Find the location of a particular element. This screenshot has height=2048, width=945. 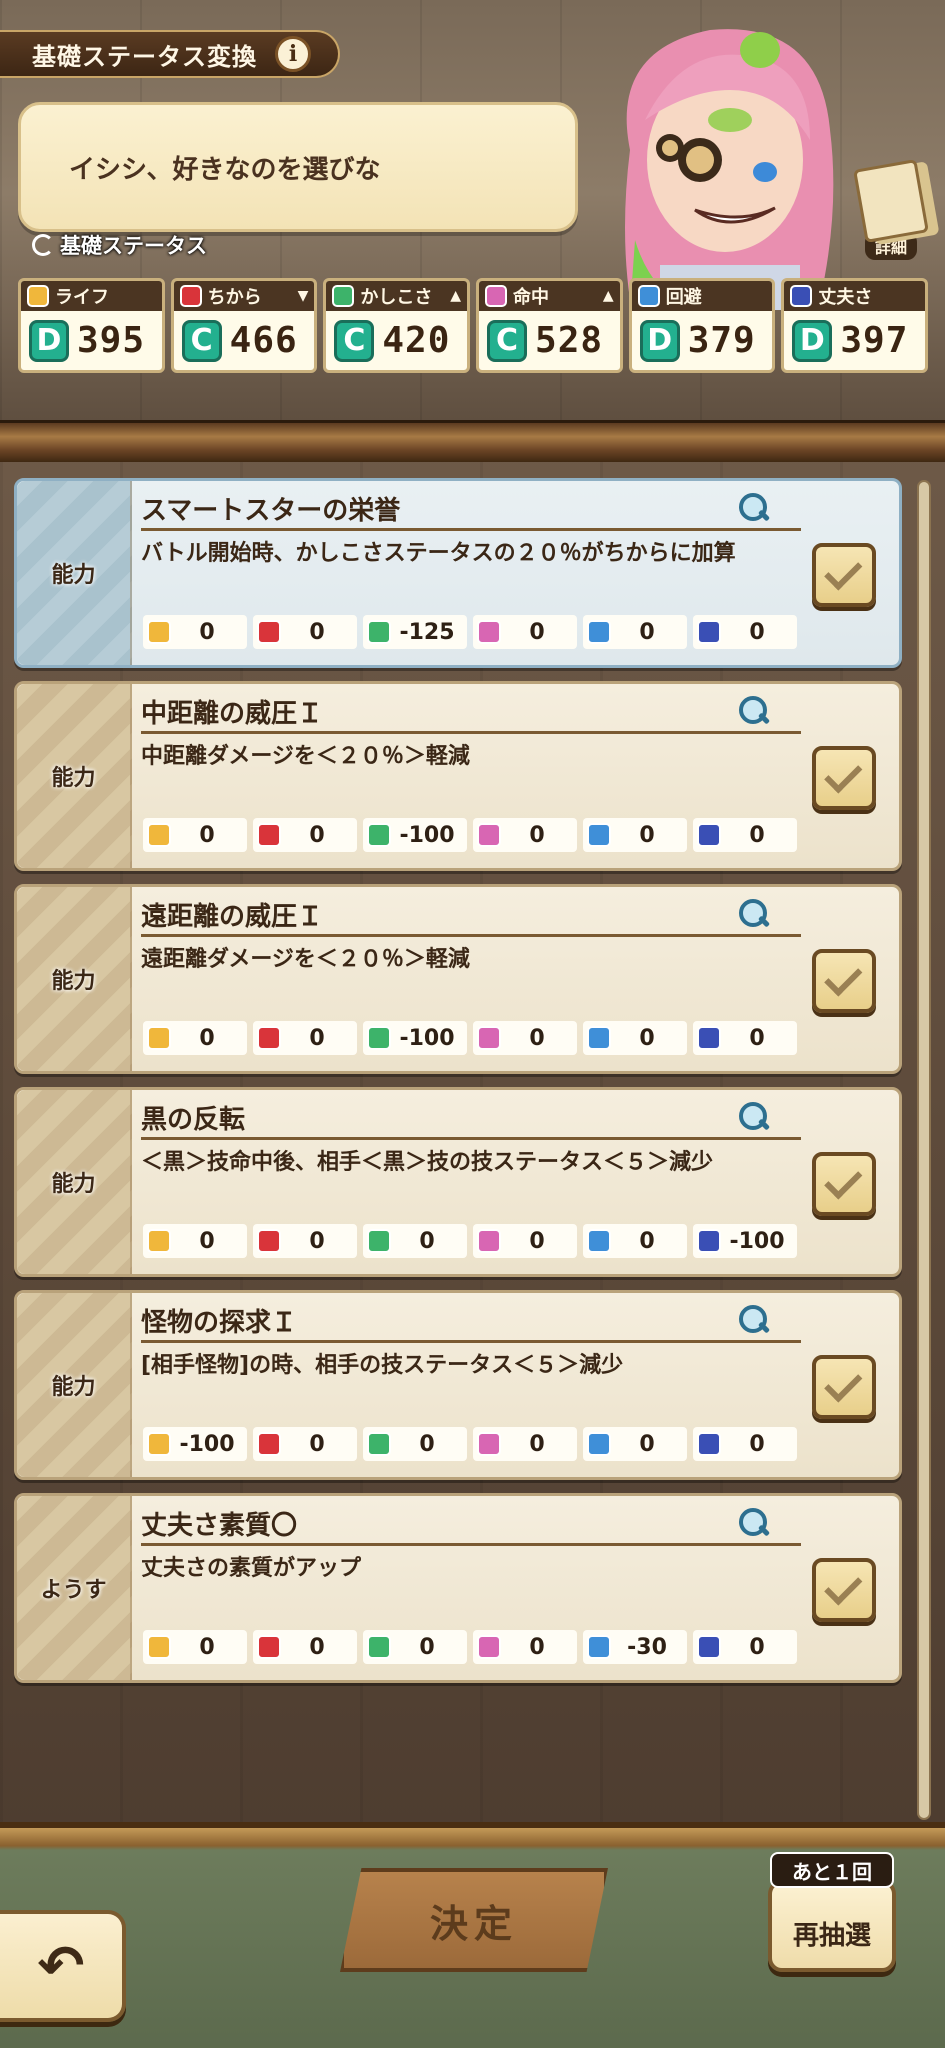

stat-box: かしこさ ▲ C 420 is located at coordinates (397, 325).